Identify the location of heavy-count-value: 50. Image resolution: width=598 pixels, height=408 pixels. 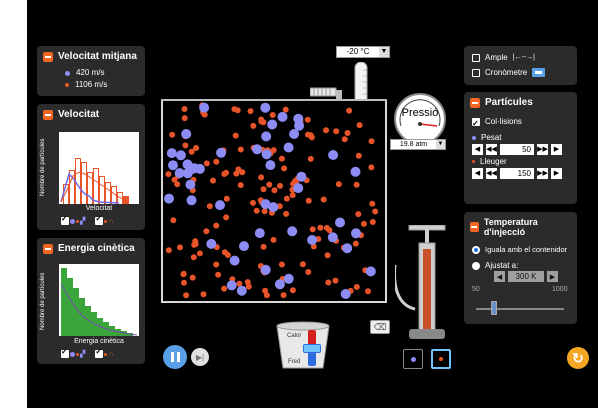
(517, 149).